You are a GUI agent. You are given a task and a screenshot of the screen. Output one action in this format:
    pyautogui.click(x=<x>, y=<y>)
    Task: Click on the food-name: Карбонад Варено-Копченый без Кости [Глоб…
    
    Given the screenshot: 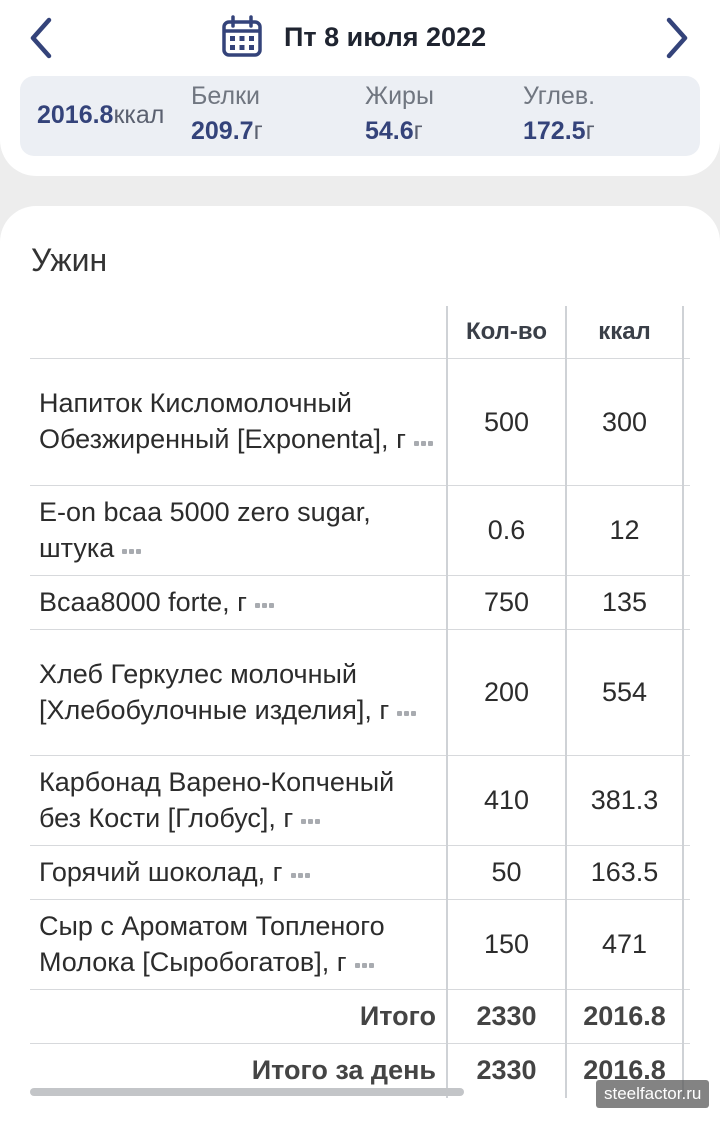 What is the action you would take?
    pyautogui.click(x=217, y=799)
    